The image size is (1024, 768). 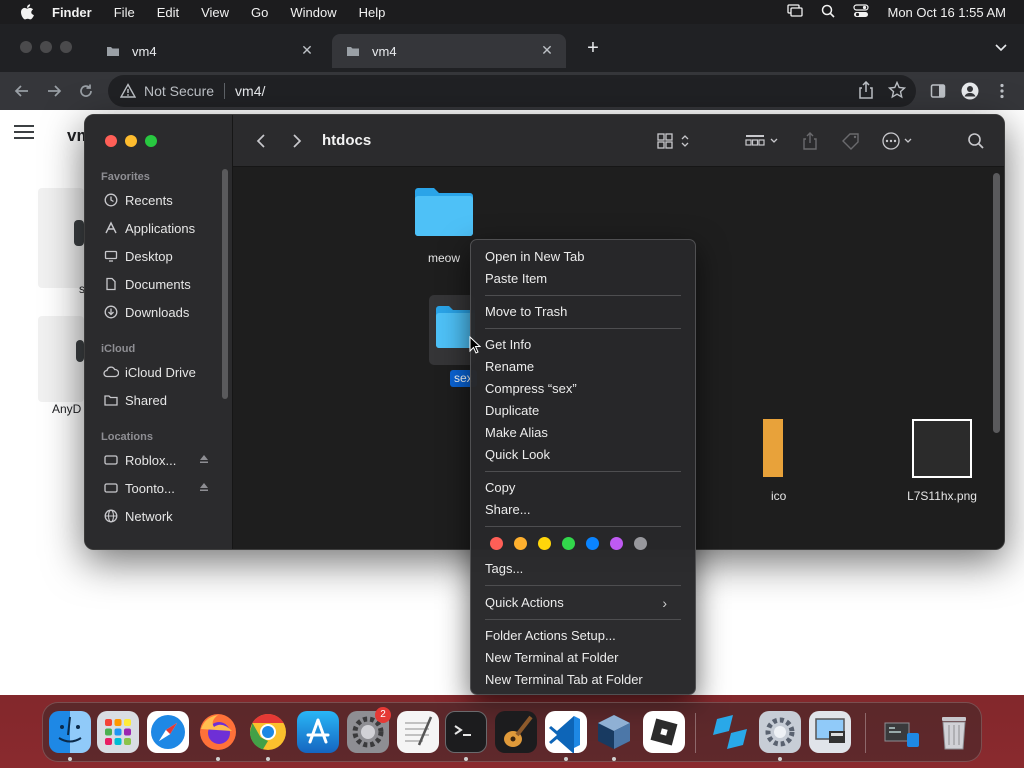 What do you see at coordinates (516, 732) in the screenshot?
I see `dock-garageband-icon` at bounding box center [516, 732].